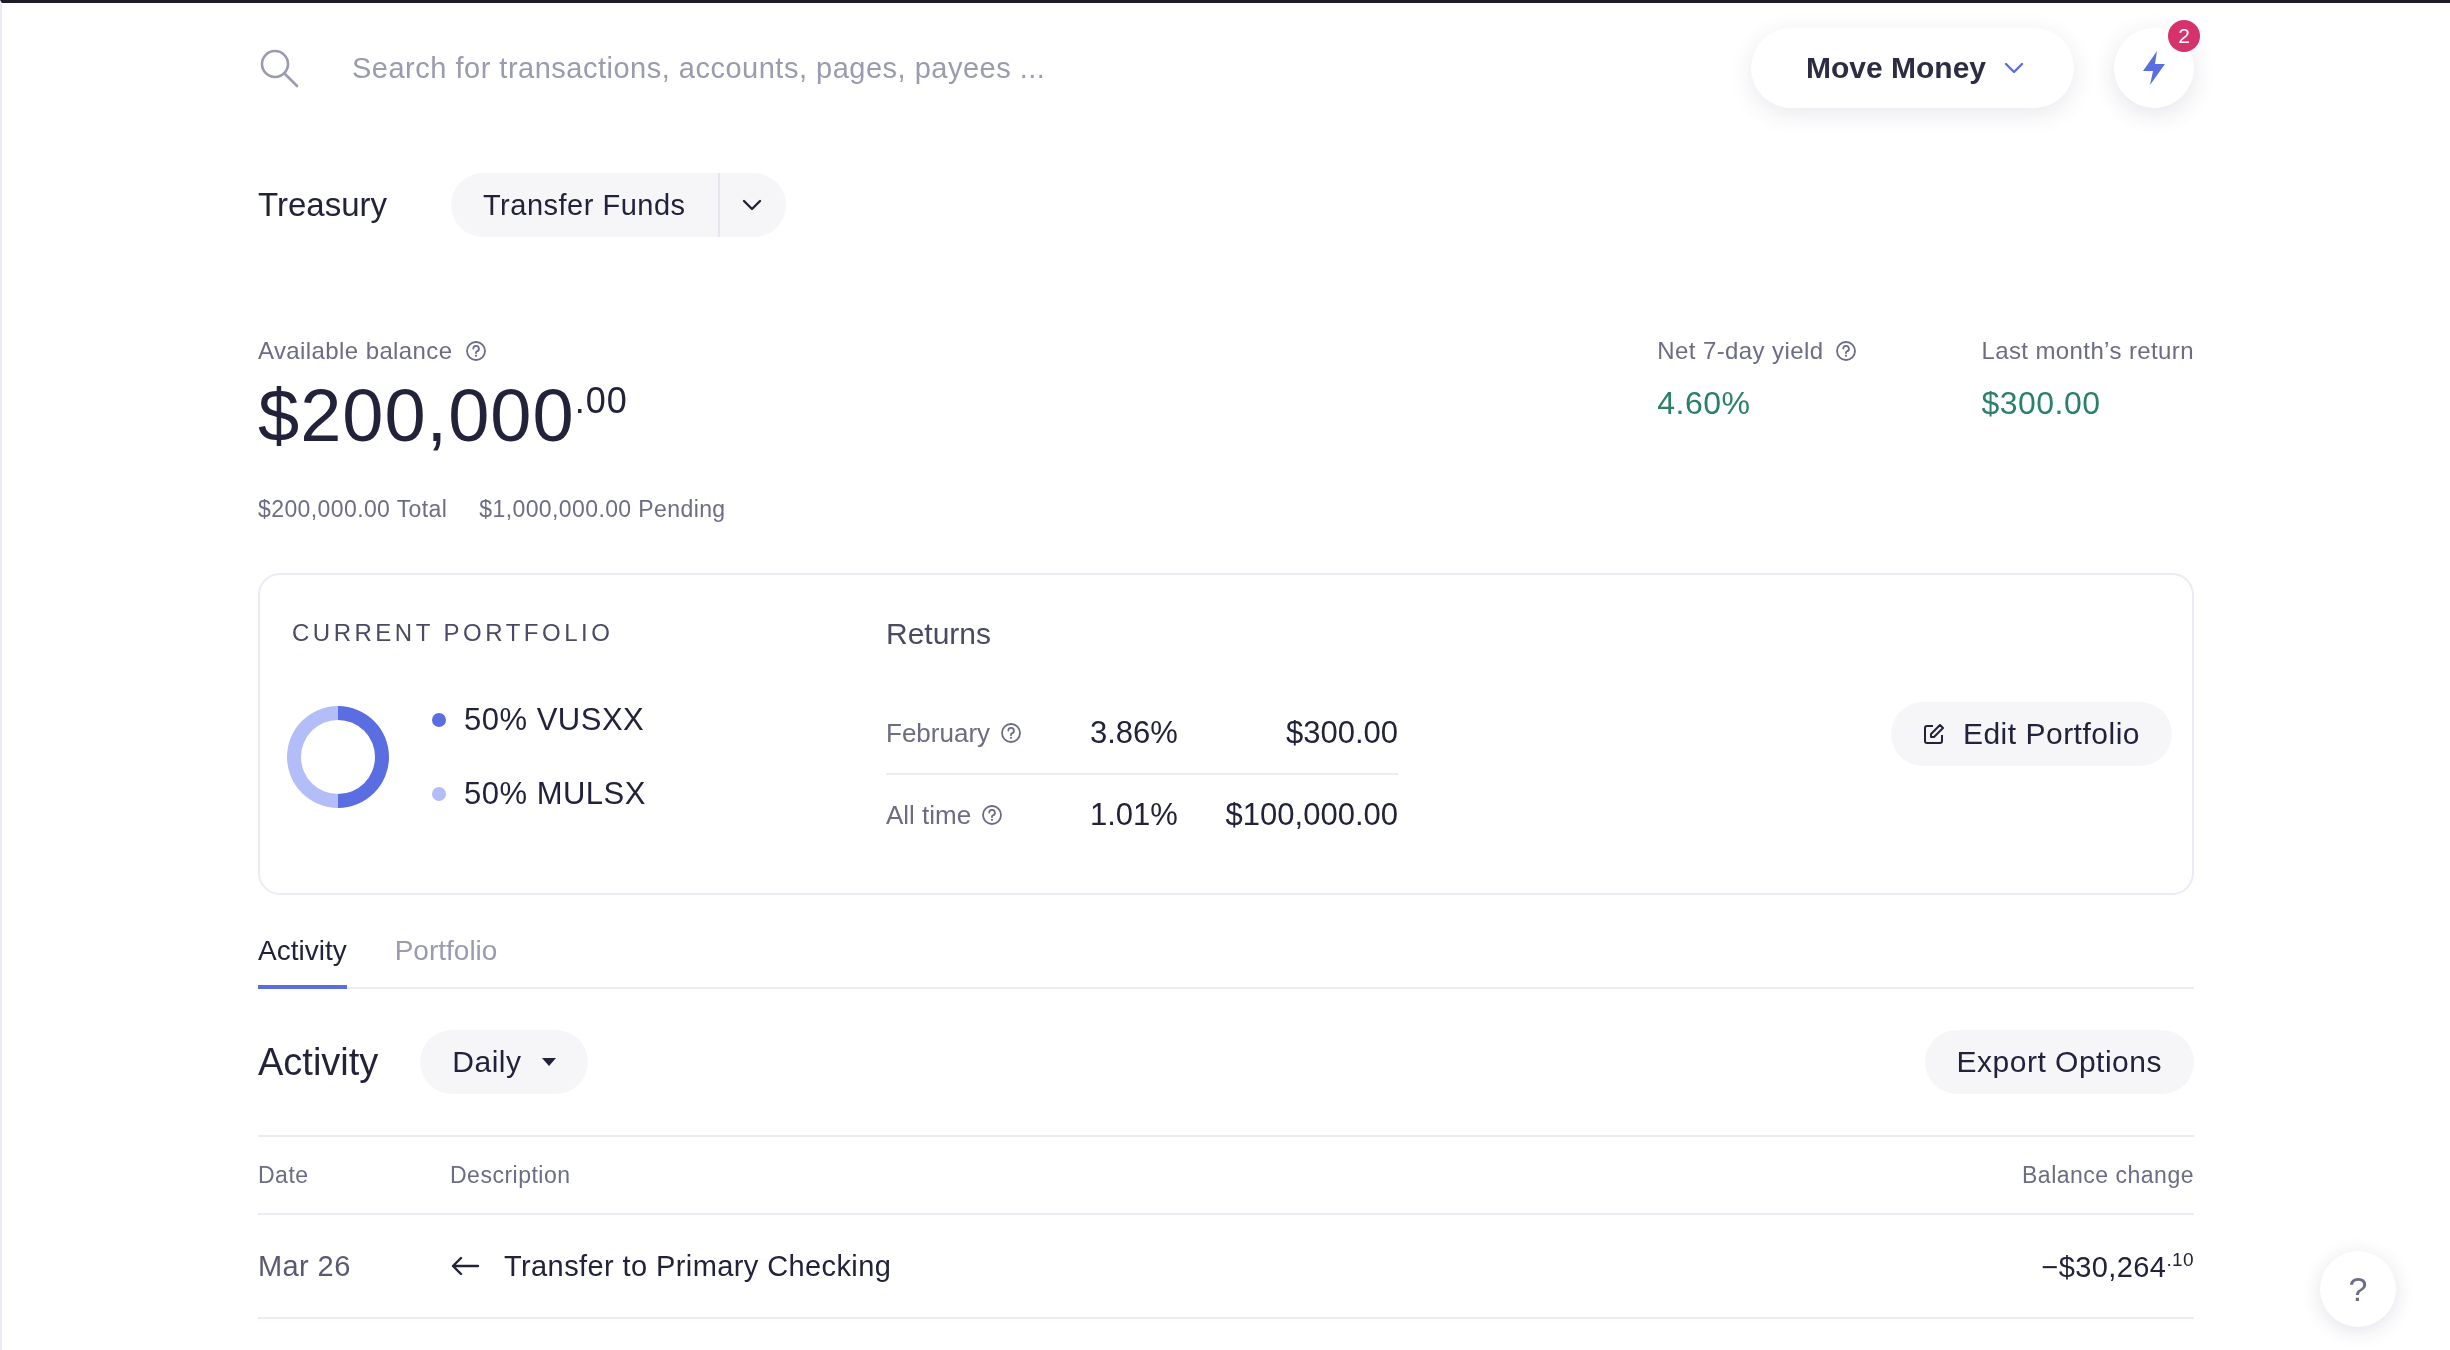 The height and width of the screenshot is (1350, 2450). What do you see at coordinates (465, 1266) in the screenshot?
I see `arrow-left-icon` at bounding box center [465, 1266].